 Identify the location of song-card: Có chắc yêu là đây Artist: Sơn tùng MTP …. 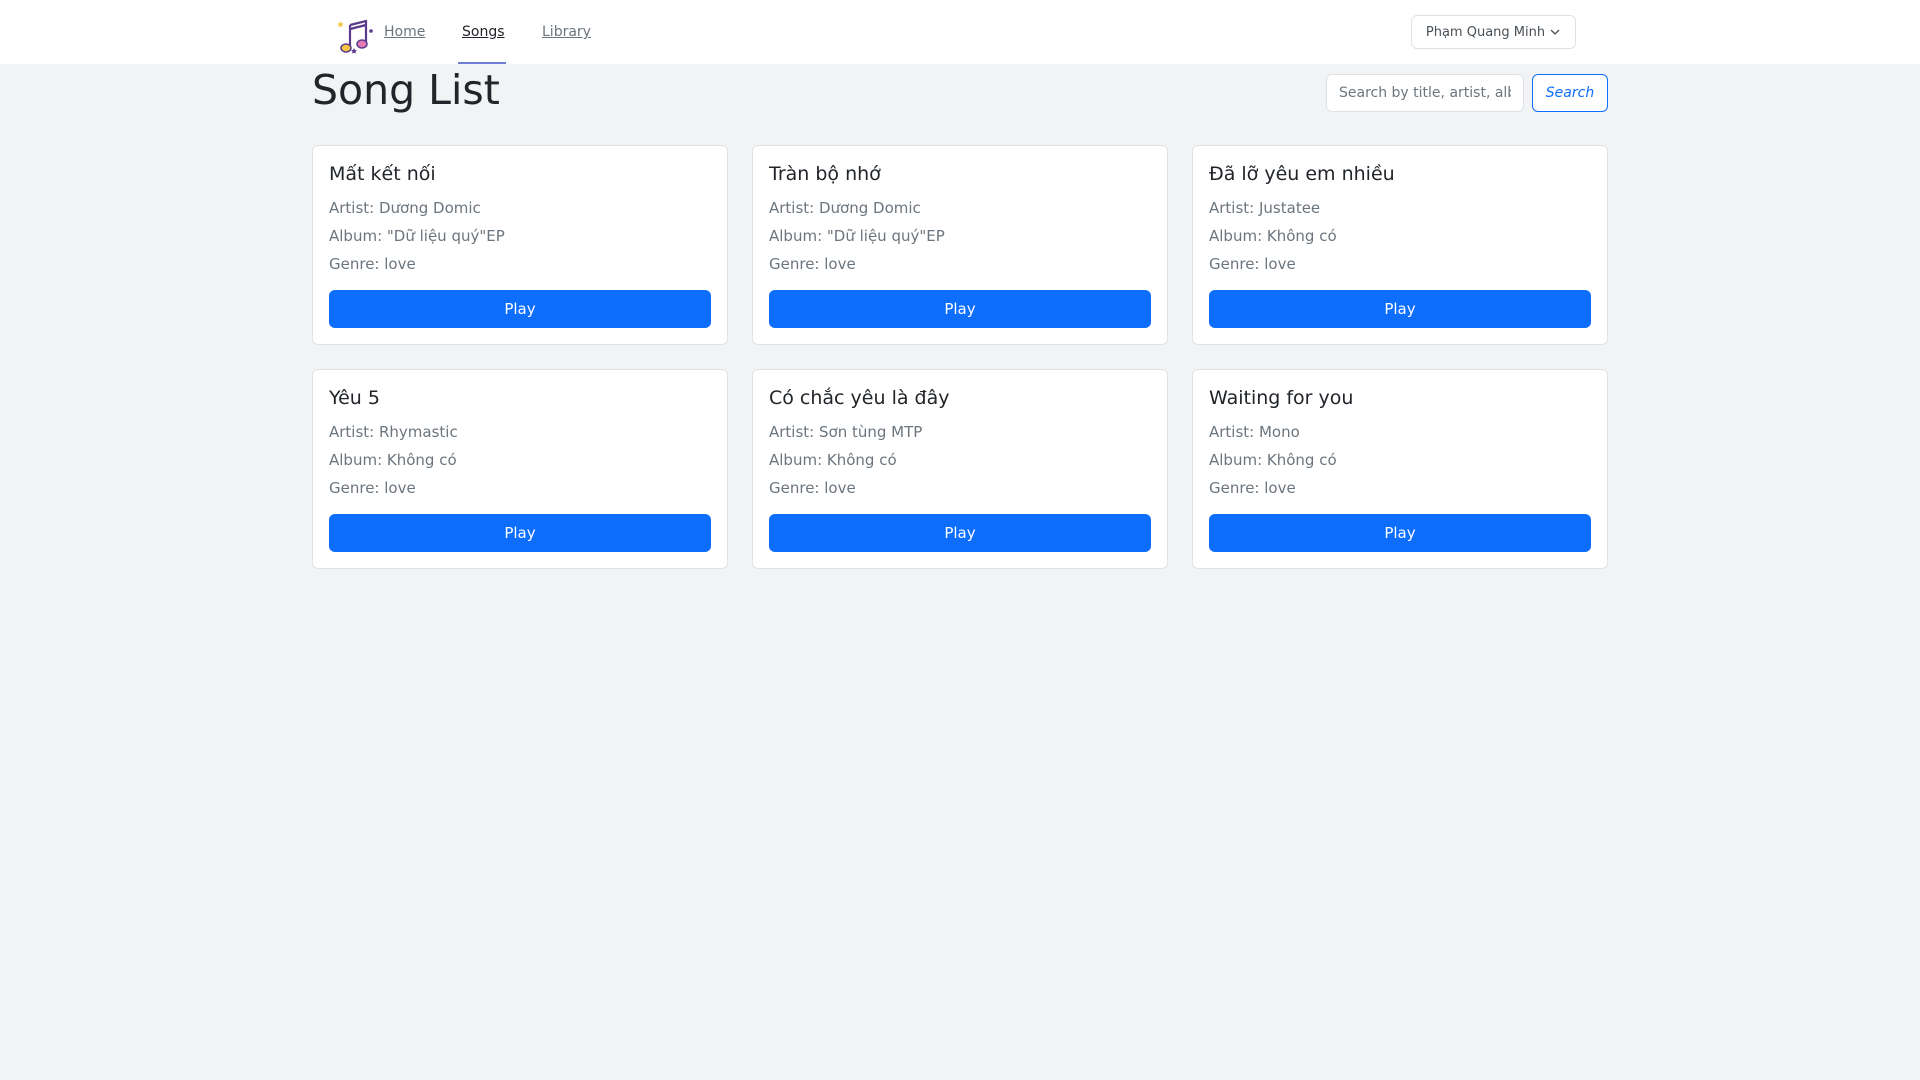
(960, 469).